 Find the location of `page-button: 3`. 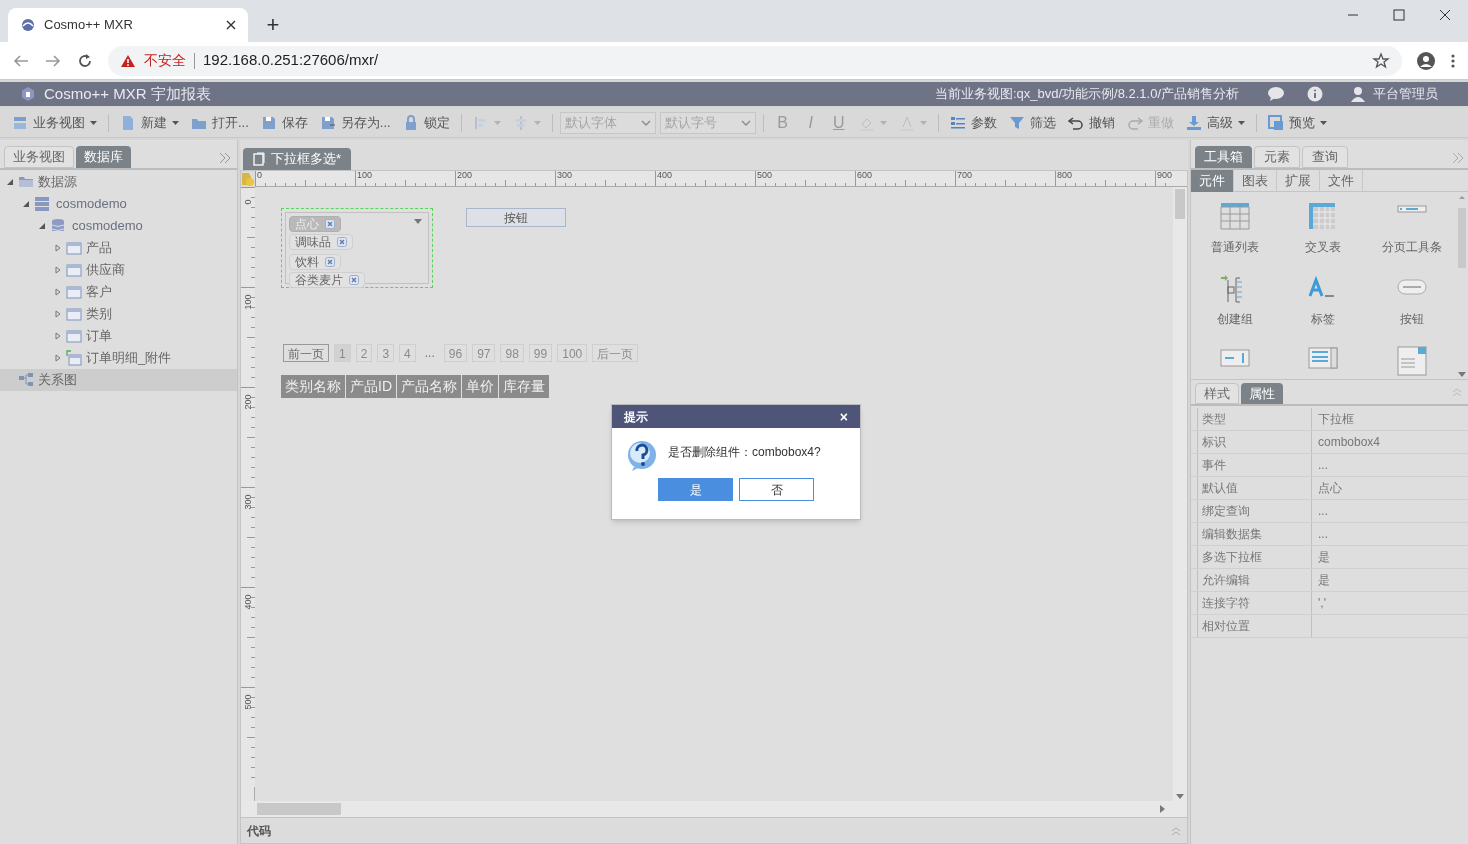

page-button: 3 is located at coordinates (386, 353).